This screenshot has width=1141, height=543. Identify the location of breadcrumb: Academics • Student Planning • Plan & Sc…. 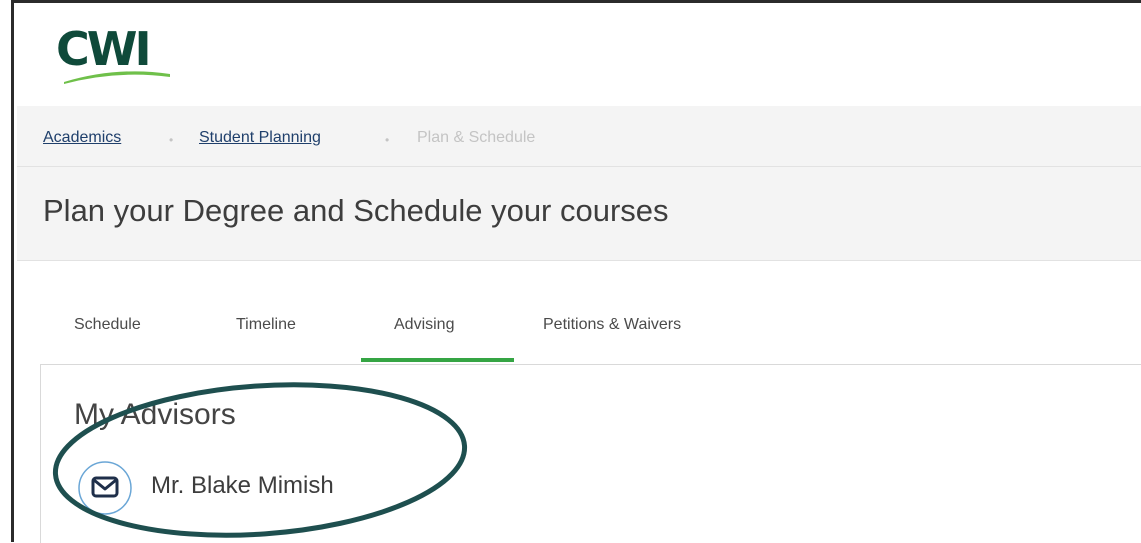
(579, 136).